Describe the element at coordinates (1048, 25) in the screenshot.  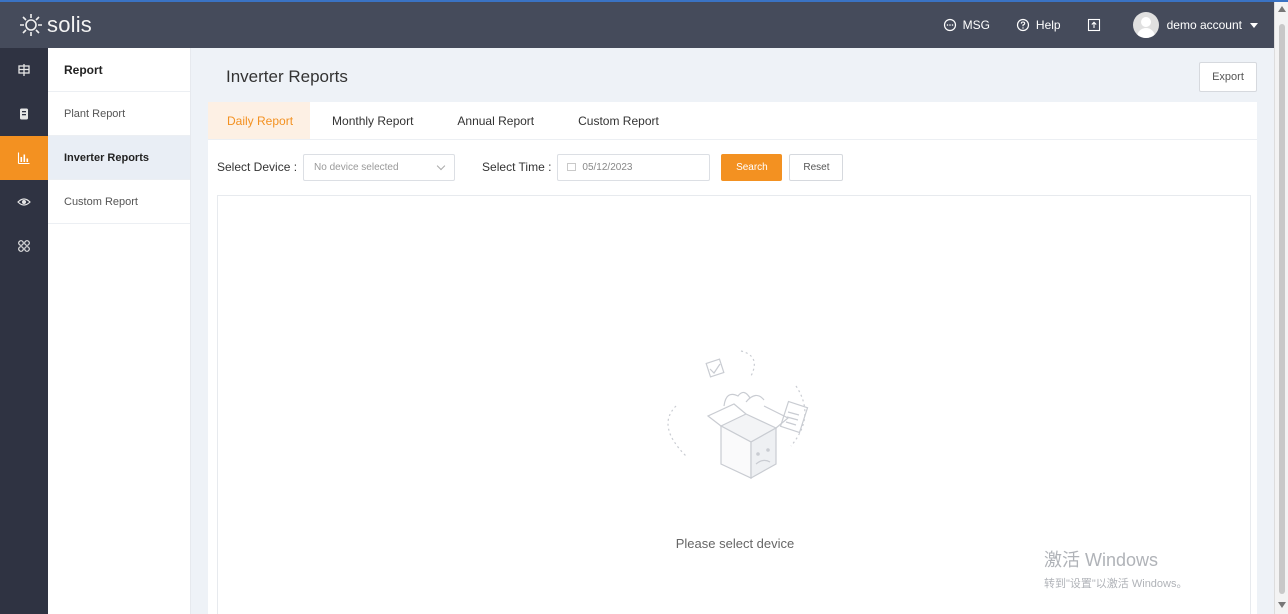
I see `help-label: Help` at that location.